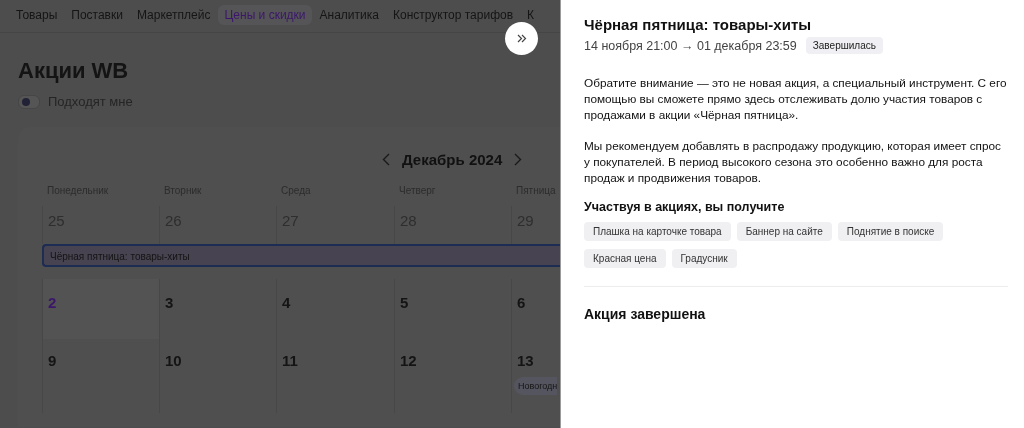 The image size is (1024, 428). What do you see at coordinates (218, 360) in the screenshot?
I see `day-number: 10` at bounding box center [218, 360].